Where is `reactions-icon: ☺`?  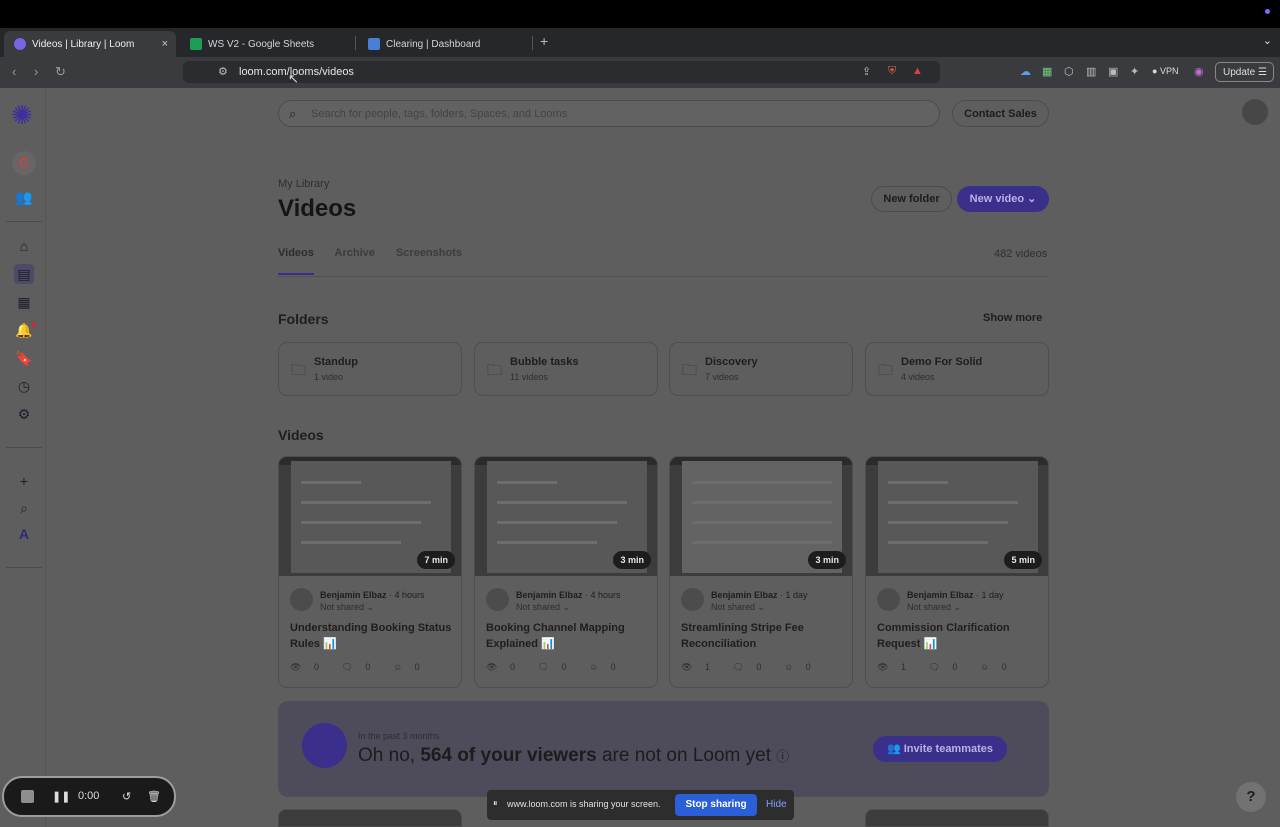
reactions-icon: ☺ is located at coordinates (594, 667).